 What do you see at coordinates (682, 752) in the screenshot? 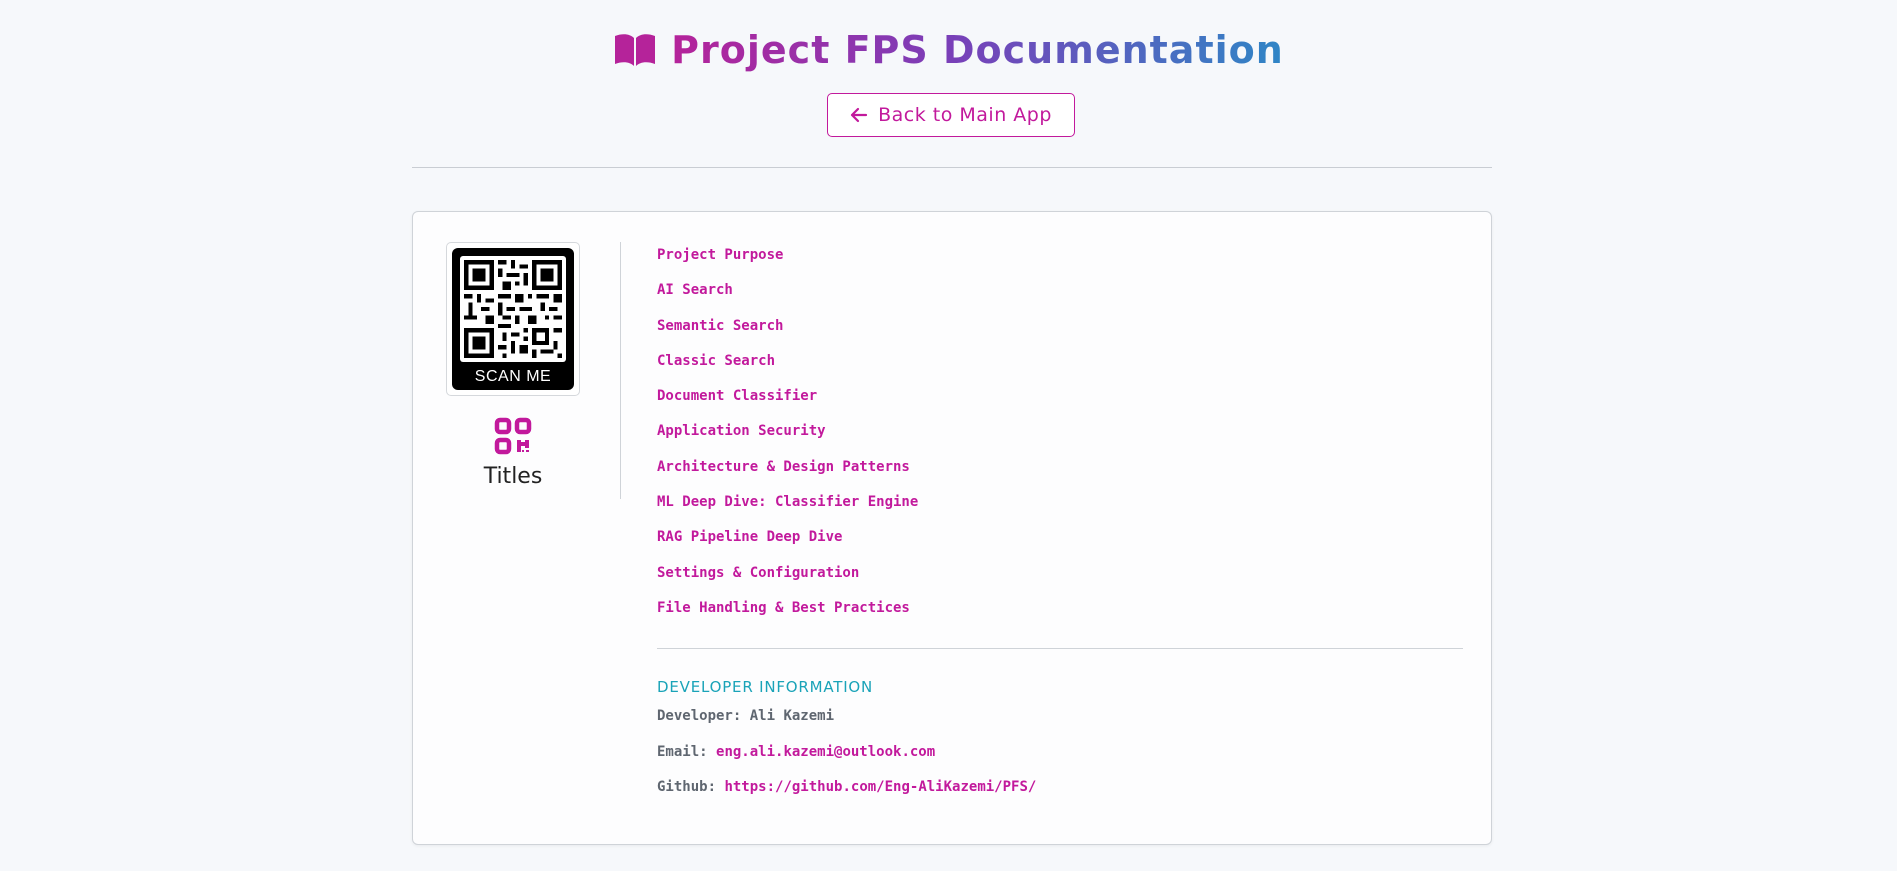
I see `email-label: Email:` at bounding box center [682, 752].